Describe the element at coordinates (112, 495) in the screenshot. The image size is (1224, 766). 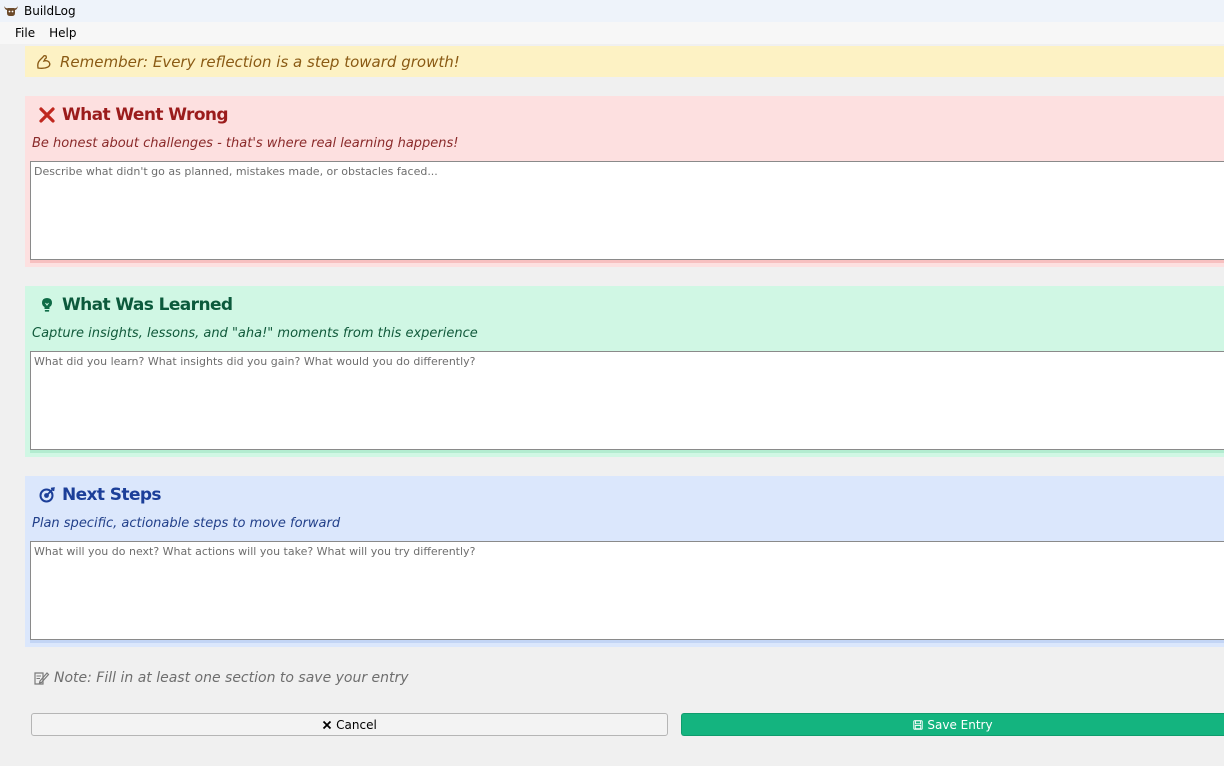
I see `section-title: Next Steps` at that location.